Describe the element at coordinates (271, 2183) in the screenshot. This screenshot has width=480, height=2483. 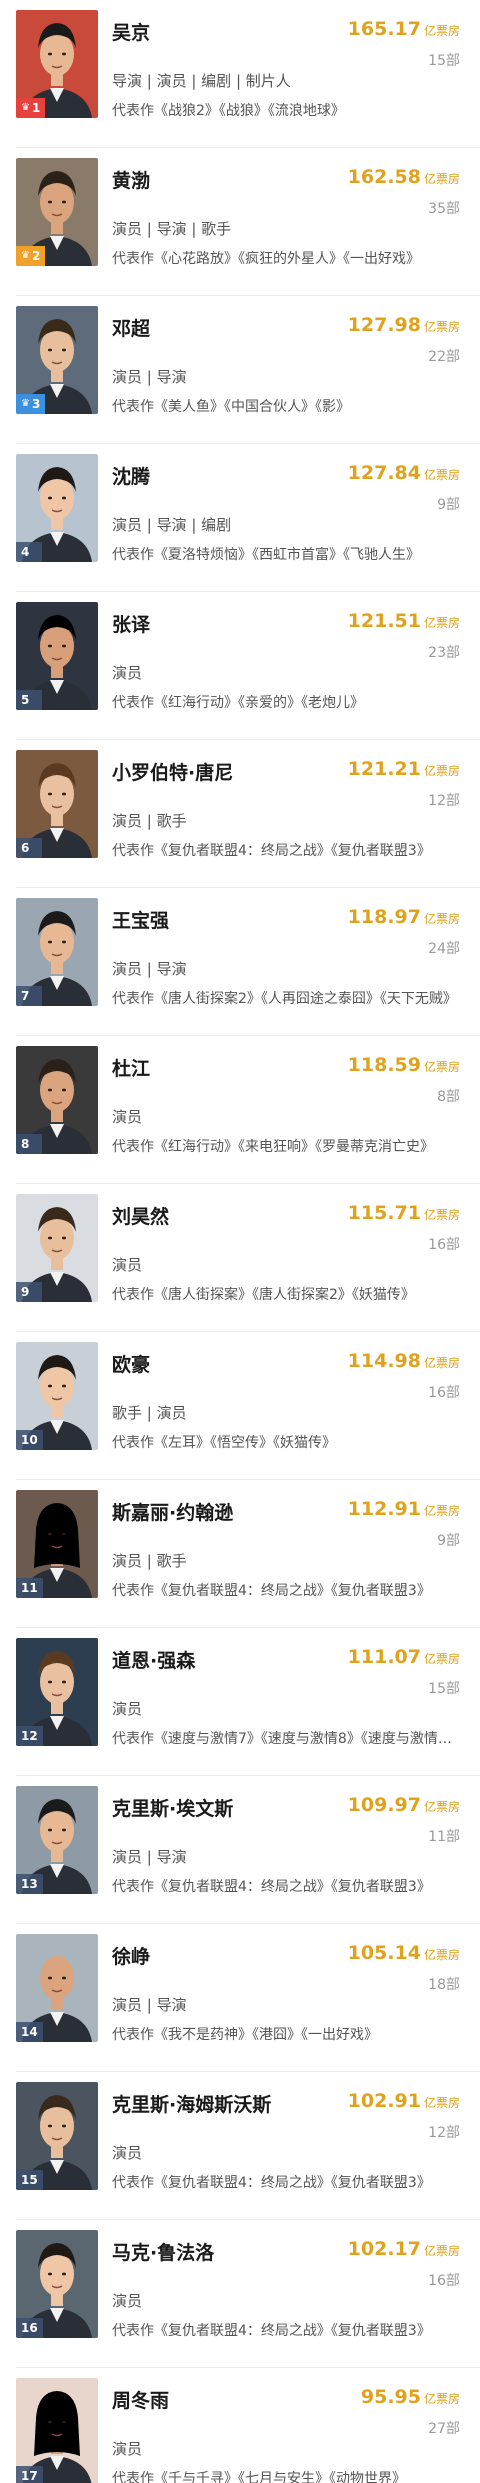
I see `representative-works: 代表作《复仇者联盟4：终局之战》《复仇者联盟3》` at that location.